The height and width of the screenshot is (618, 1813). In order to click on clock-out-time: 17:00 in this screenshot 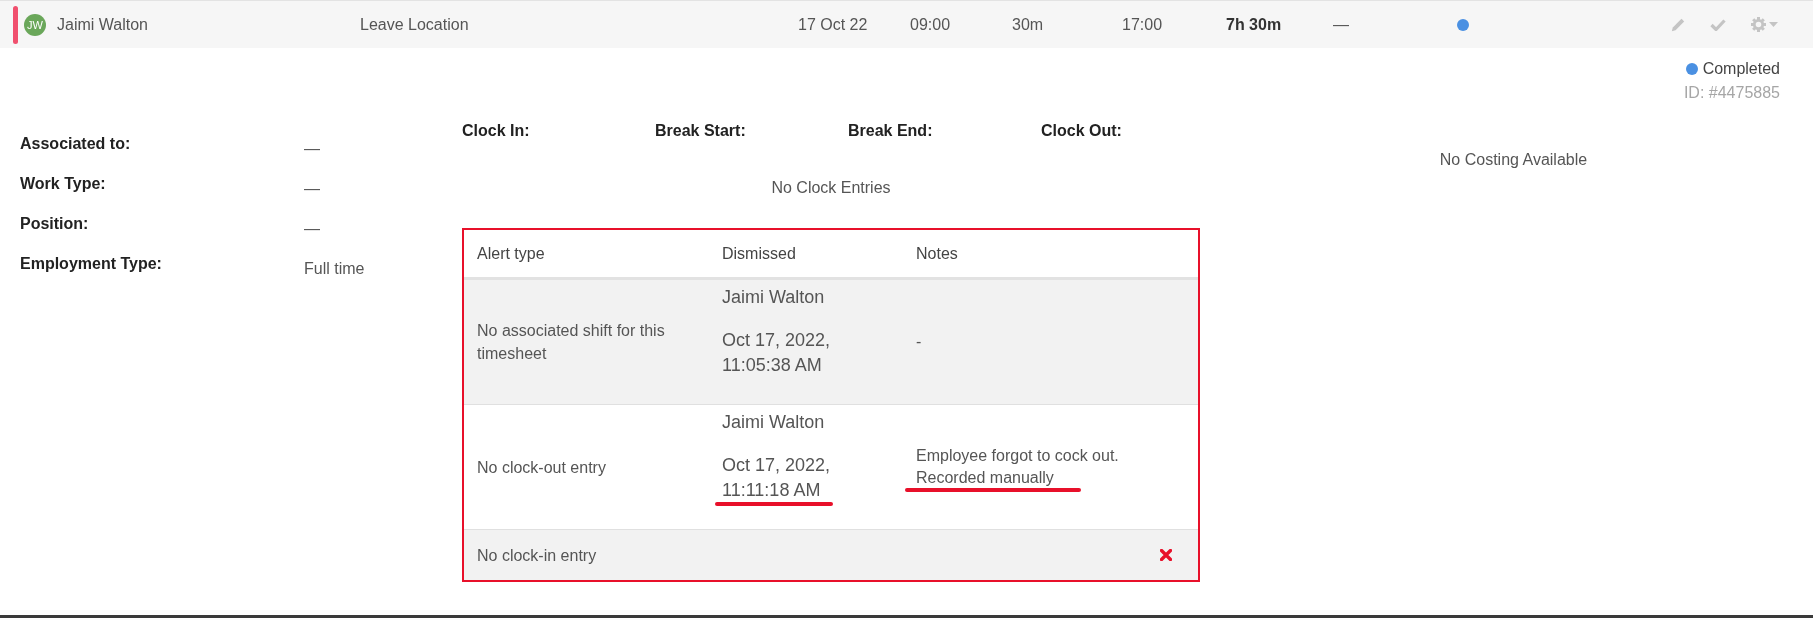, I will do `click(1142, 24)`.